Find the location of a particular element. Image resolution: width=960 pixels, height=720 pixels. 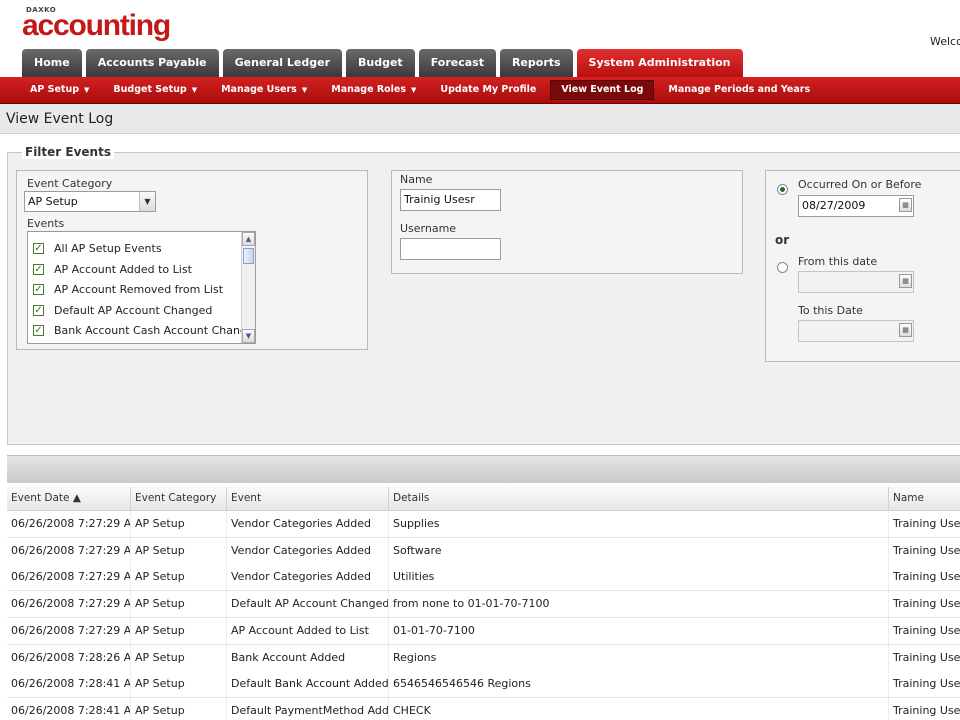

cell-details: CHECK is located at coordinates (639, 708).